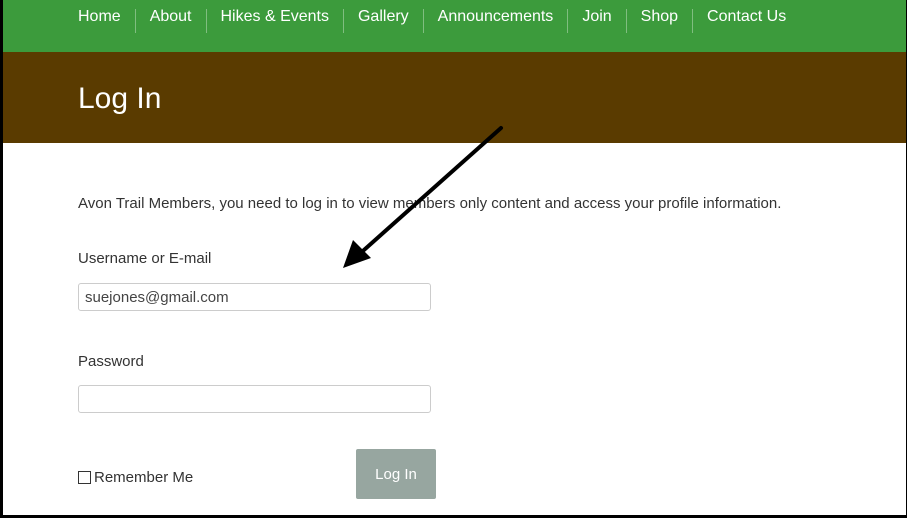  I want to click on username-label: Username or E-mail, so click(145, 258).